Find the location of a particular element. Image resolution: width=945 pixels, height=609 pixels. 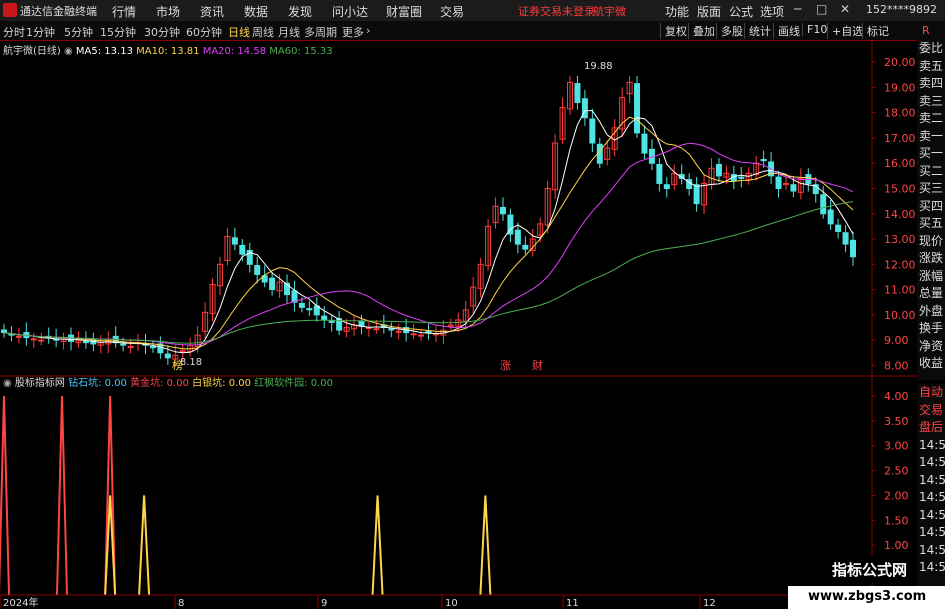

period-weekly: 周线 is located at coordinates (263, 32).